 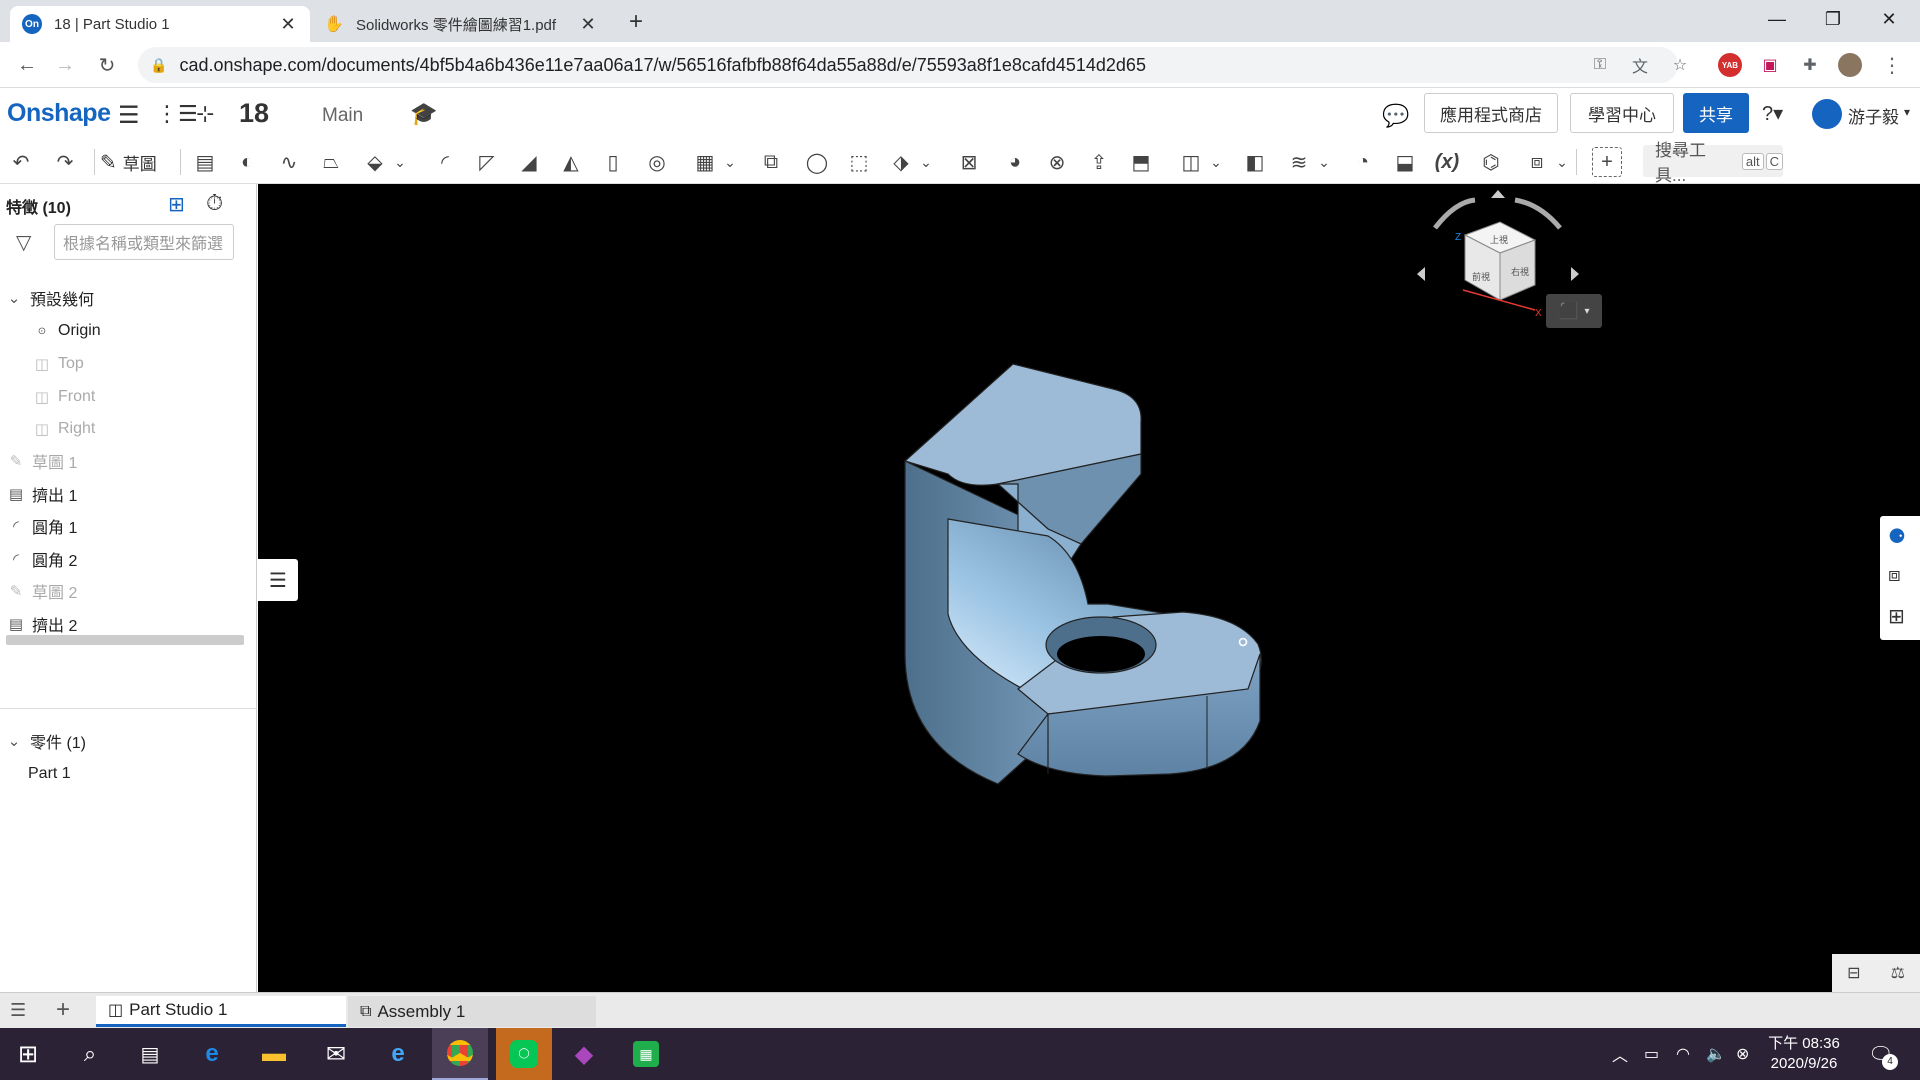 What do you see at coordinates (125, 640) in the screenshot?
I see `rollback-bar` at bounding box center [125, 640].